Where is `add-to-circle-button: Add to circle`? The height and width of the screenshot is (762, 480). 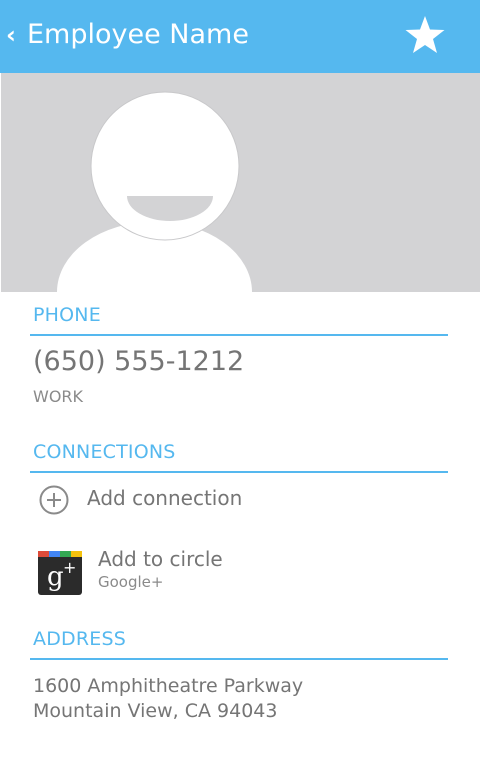
add-to-circle-button: Add to circle is located at coordinates (160, 559).